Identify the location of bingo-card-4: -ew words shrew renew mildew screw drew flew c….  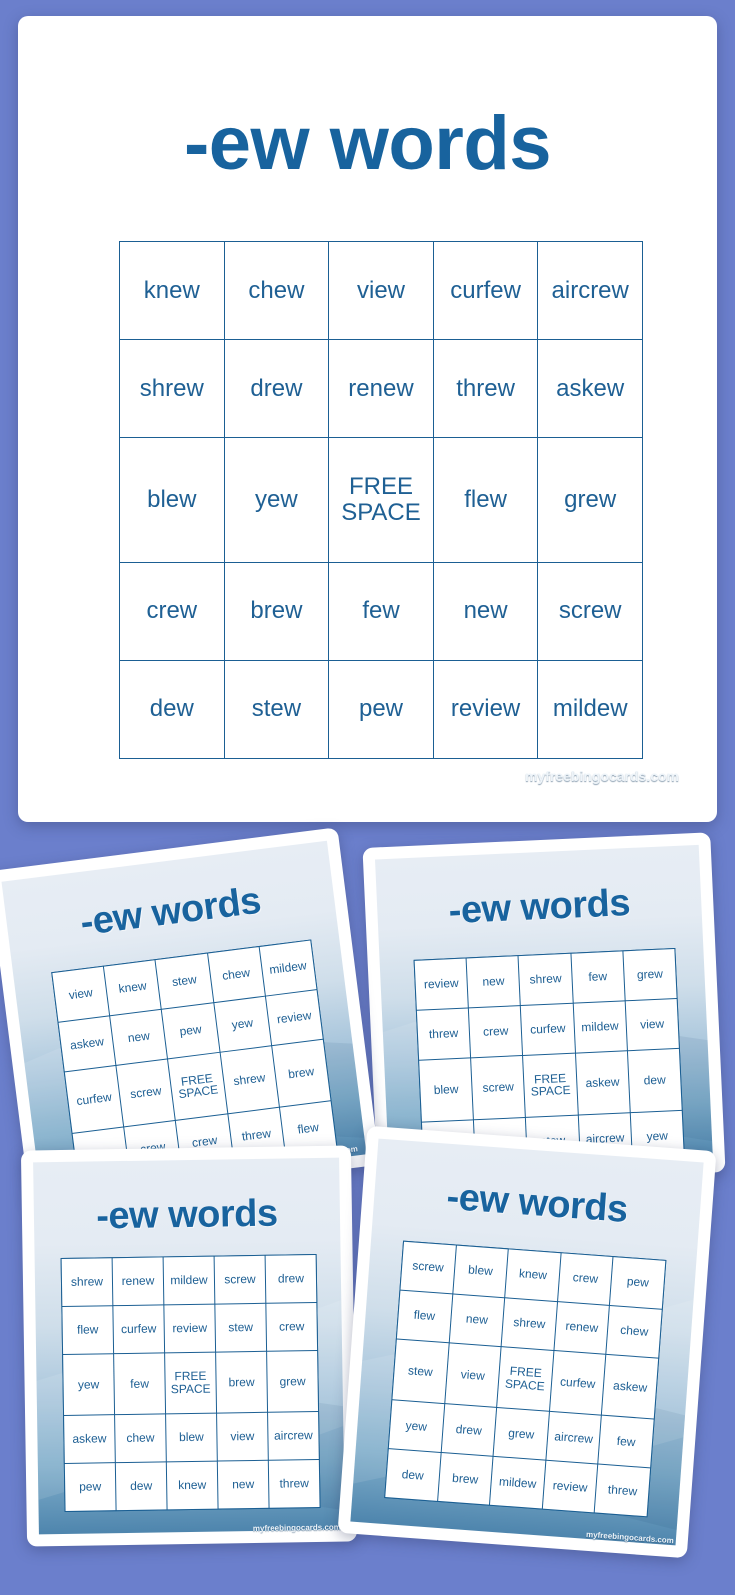
(189, 1346).